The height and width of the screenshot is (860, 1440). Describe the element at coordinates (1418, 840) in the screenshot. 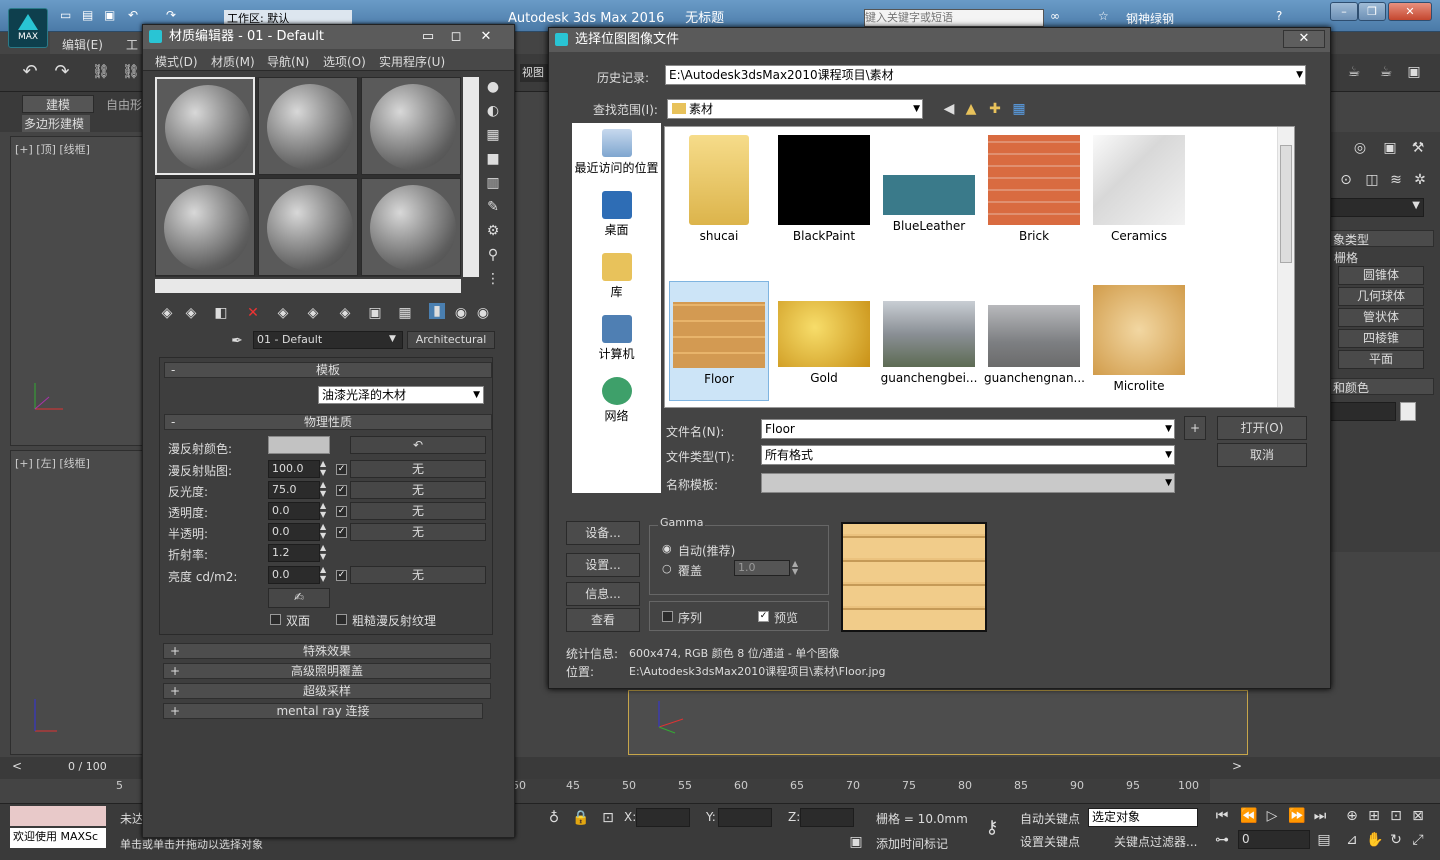

I see `maximize-viewport-icon: ⤢` at that location.